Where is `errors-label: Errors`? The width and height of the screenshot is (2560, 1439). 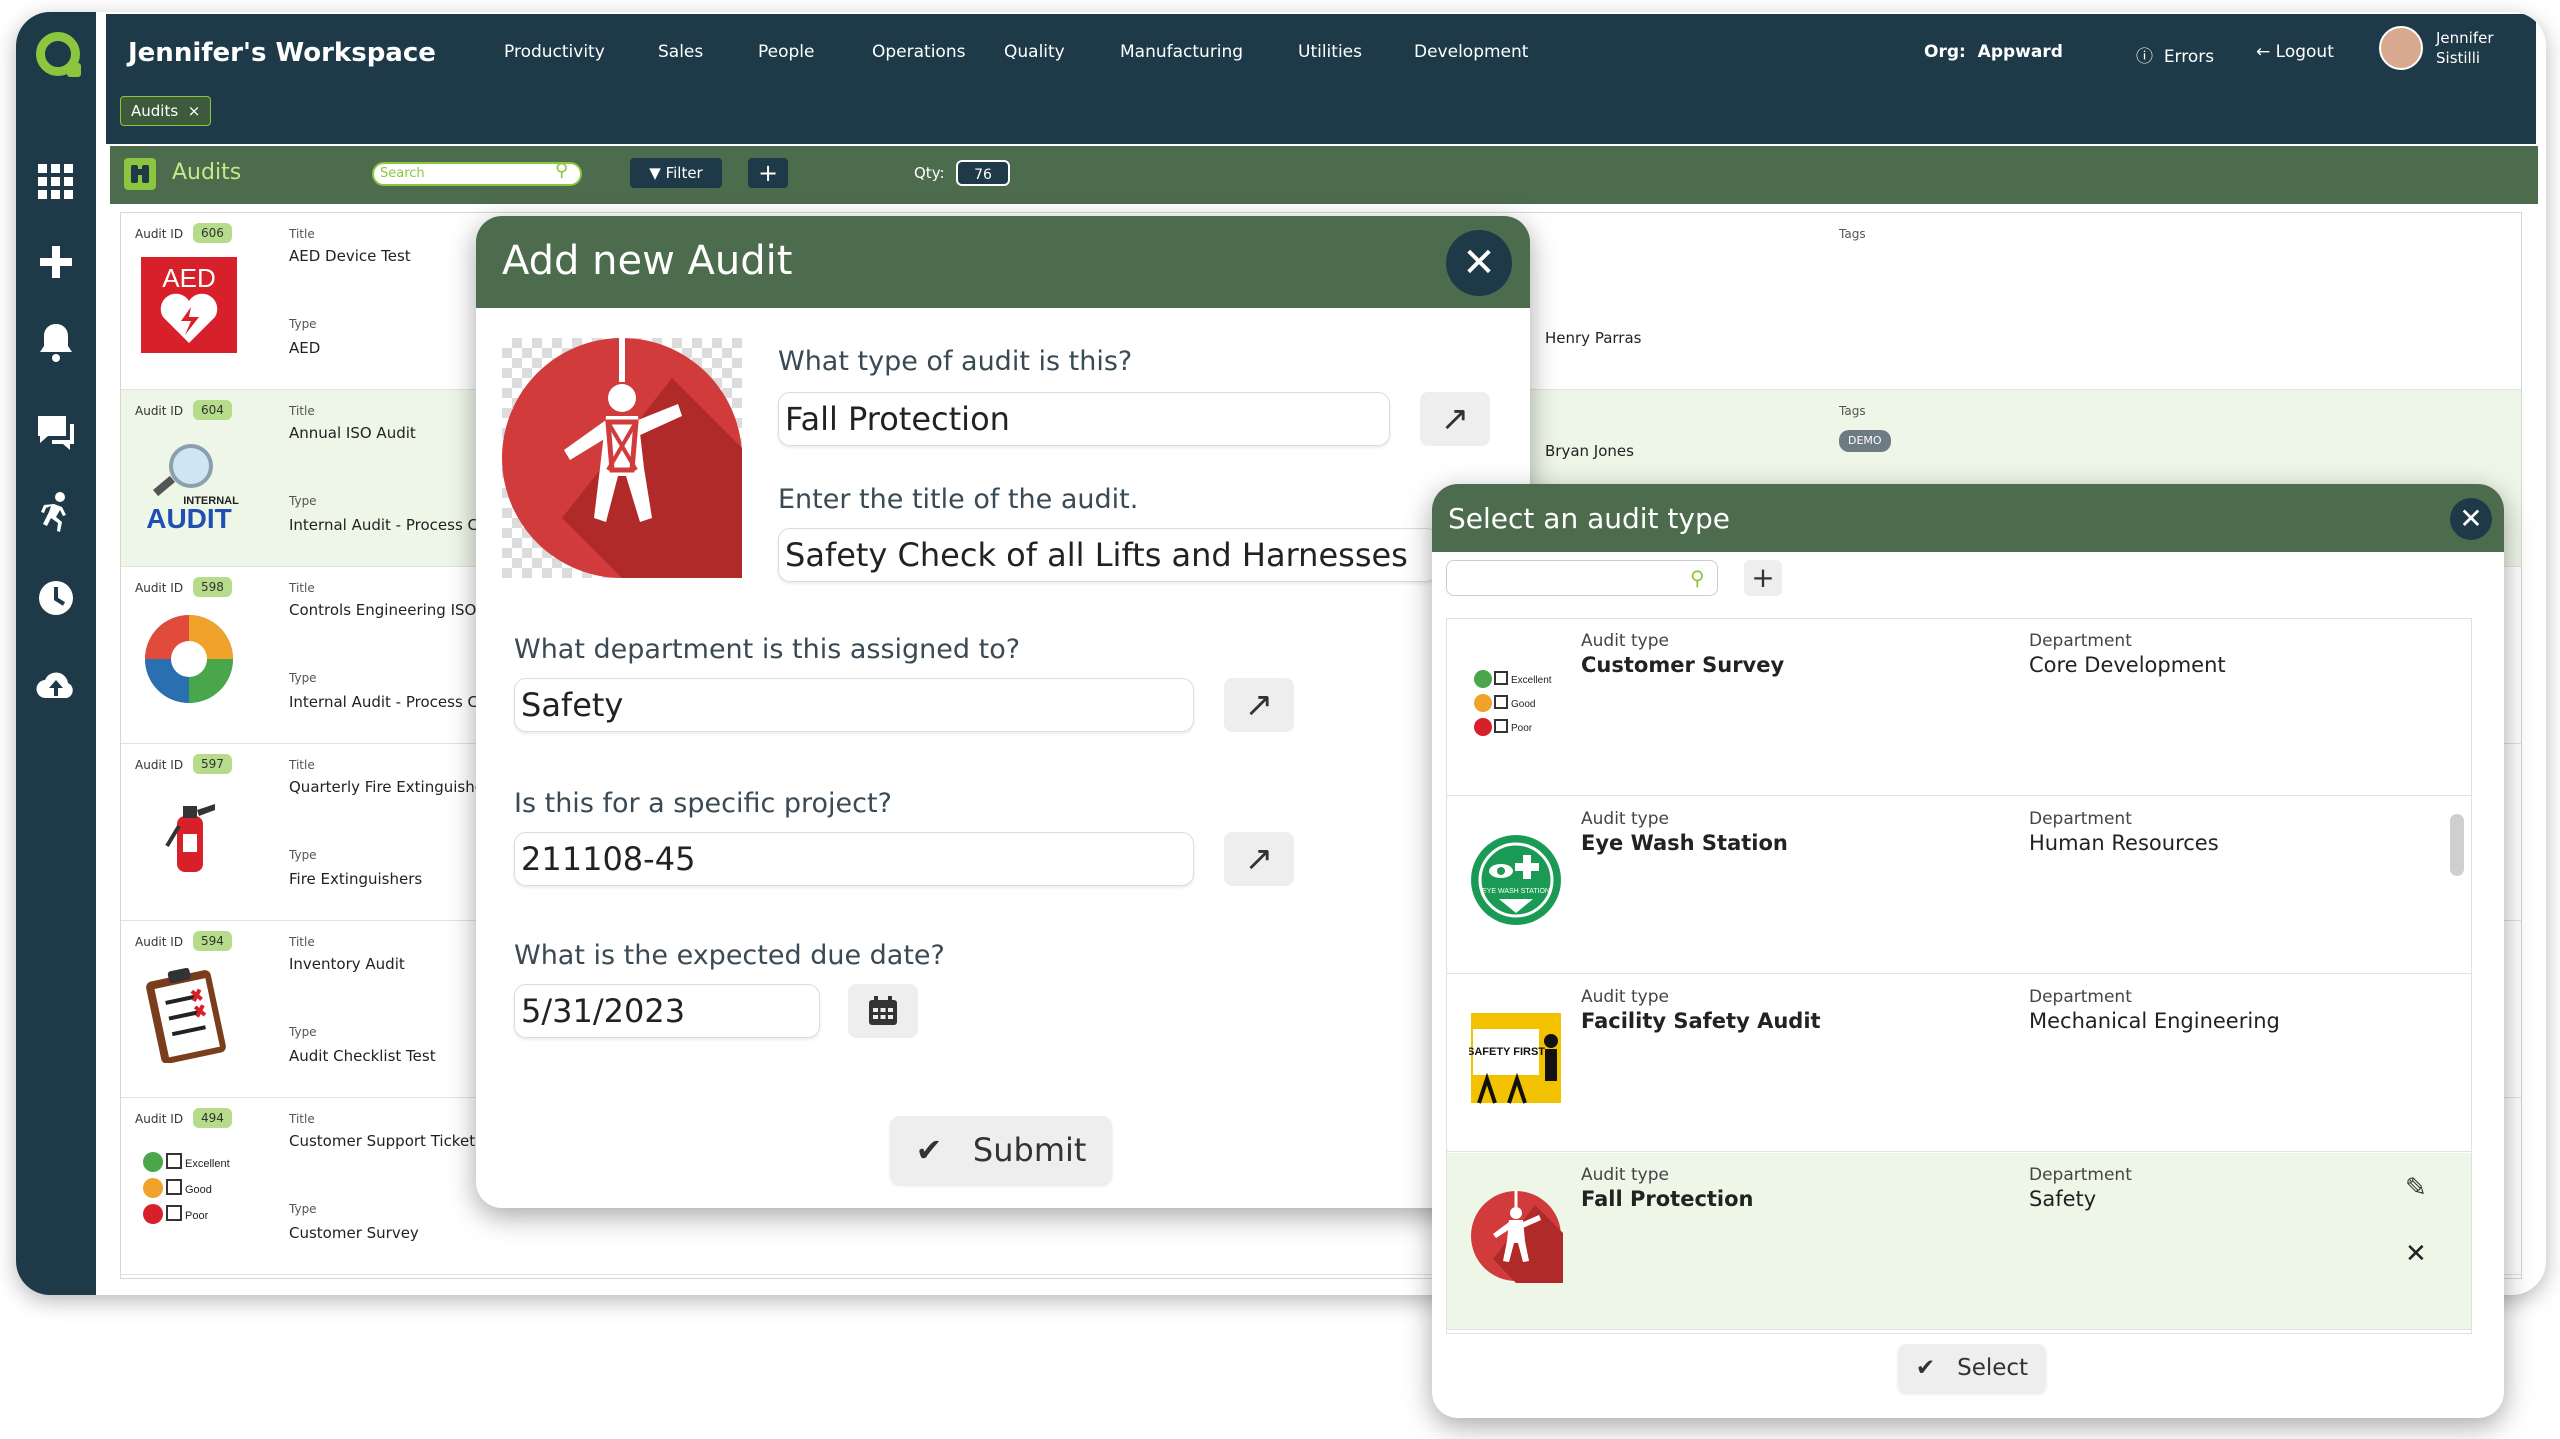 errors-label: Errors is located at coordinates (2189, 57).